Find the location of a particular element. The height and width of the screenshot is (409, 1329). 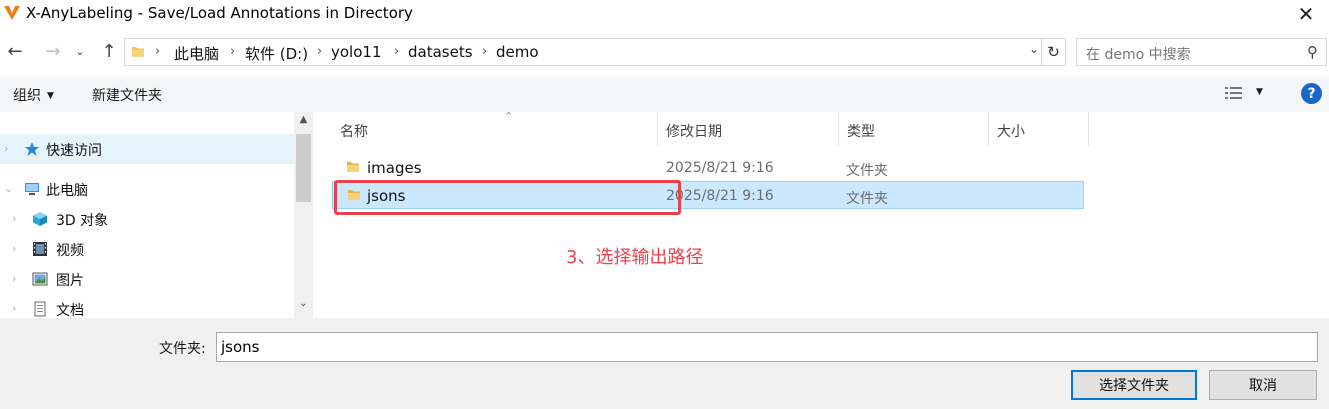

up-button: ↑ is located at coordinates (109, 51).